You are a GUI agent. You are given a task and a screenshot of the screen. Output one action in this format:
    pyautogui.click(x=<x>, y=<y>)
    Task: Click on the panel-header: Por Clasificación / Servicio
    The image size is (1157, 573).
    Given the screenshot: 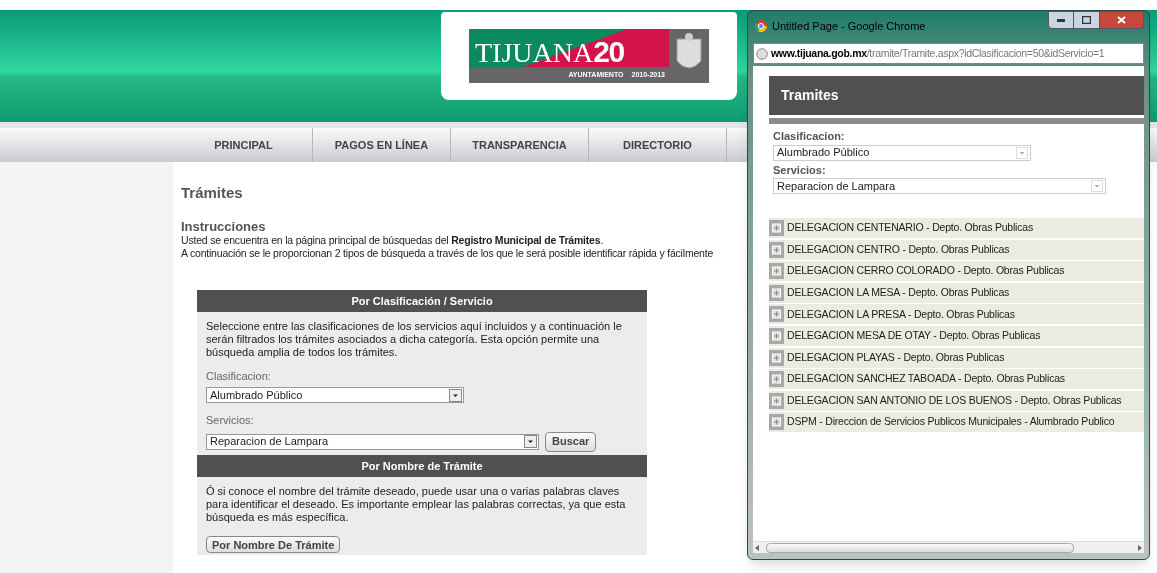 What is the action you would take?
    pyautogui.click(x=422, y=300)
    